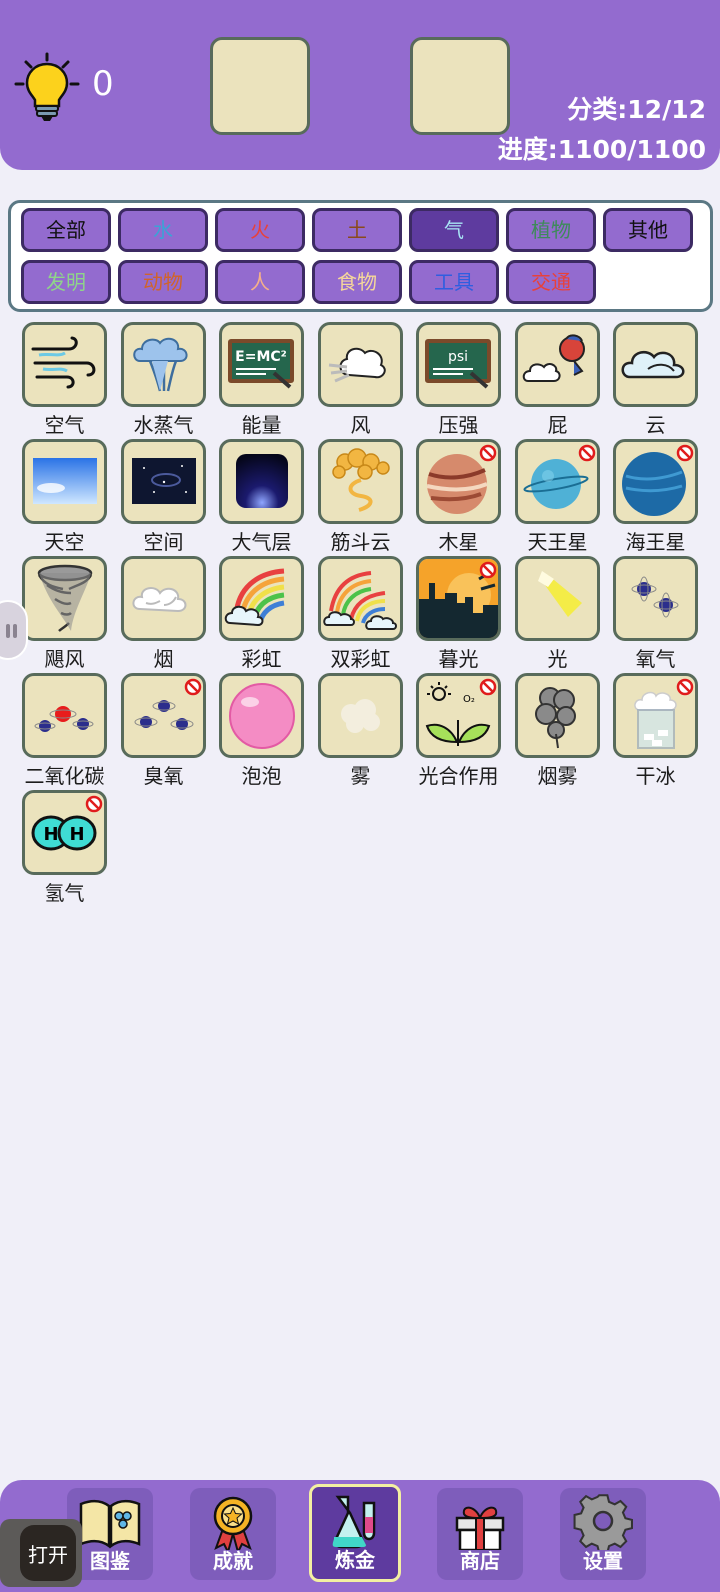 The width and height of the screenshot is (720, 1592). What do you see at coordinates (41, 1553) in the screenshot?
I see `open-button: 打开` at bounding box center [41, 1553].